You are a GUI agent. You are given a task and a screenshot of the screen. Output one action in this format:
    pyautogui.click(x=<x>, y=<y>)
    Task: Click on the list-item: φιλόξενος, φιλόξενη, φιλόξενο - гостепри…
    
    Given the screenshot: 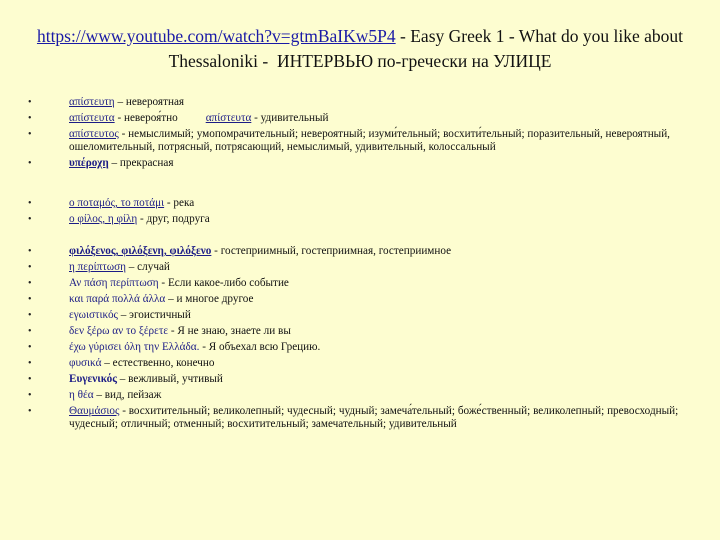 What is the action you would take?
    pyautogui.click(x=358, y=251)
    